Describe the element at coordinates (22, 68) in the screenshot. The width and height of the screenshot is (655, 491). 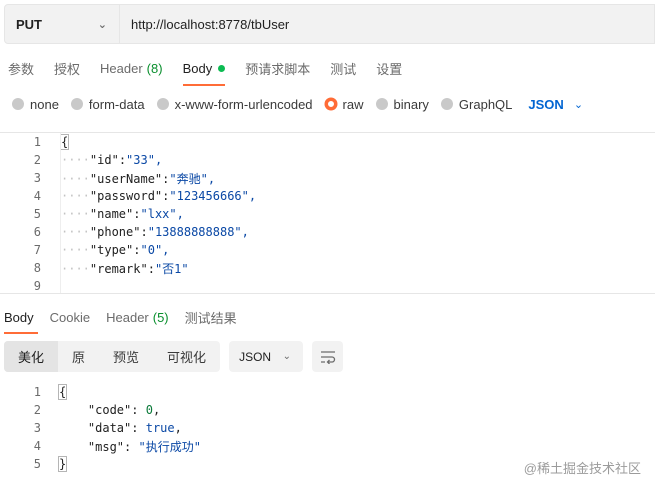
I see `tab-params: 参数` at that location.